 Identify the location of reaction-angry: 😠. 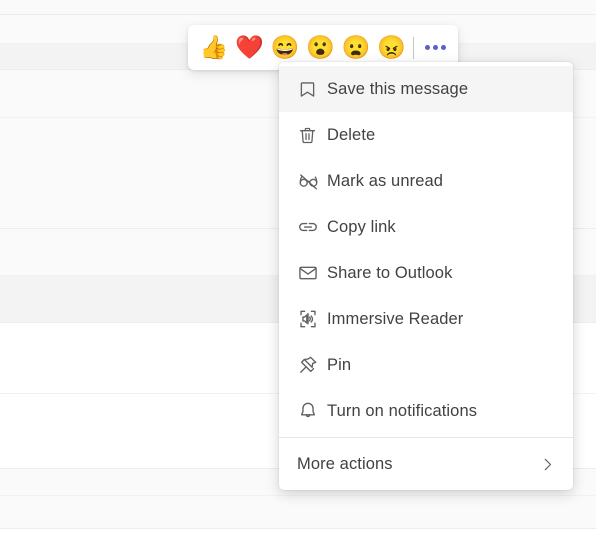
(392, 48).